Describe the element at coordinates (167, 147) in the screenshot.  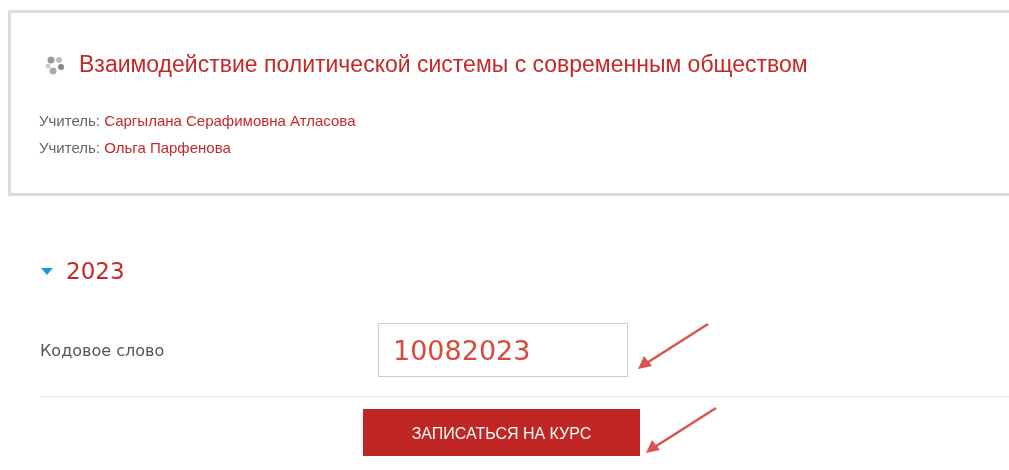
I see `teacher-link: Ольга Парфенова` at that location.